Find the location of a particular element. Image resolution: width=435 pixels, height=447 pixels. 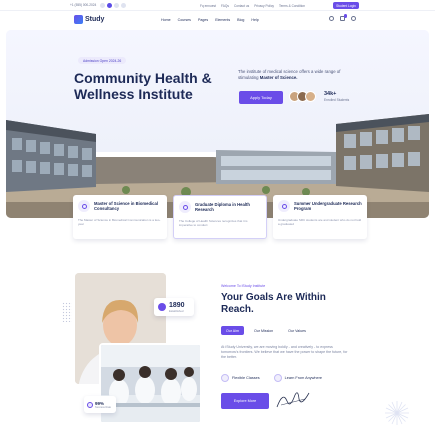

student-login-button: Student Login is located at coordinates (346, 5).